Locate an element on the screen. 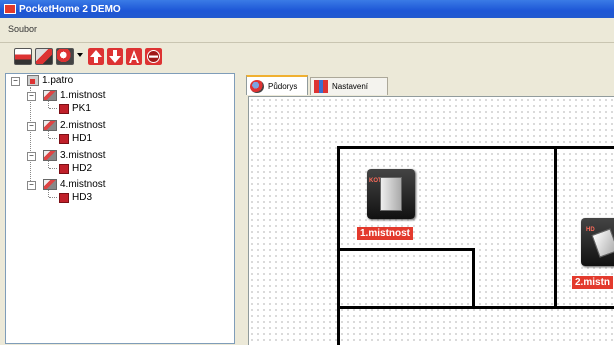  tree-item-room: 3.mistnost is located at coordinates (74, 155).